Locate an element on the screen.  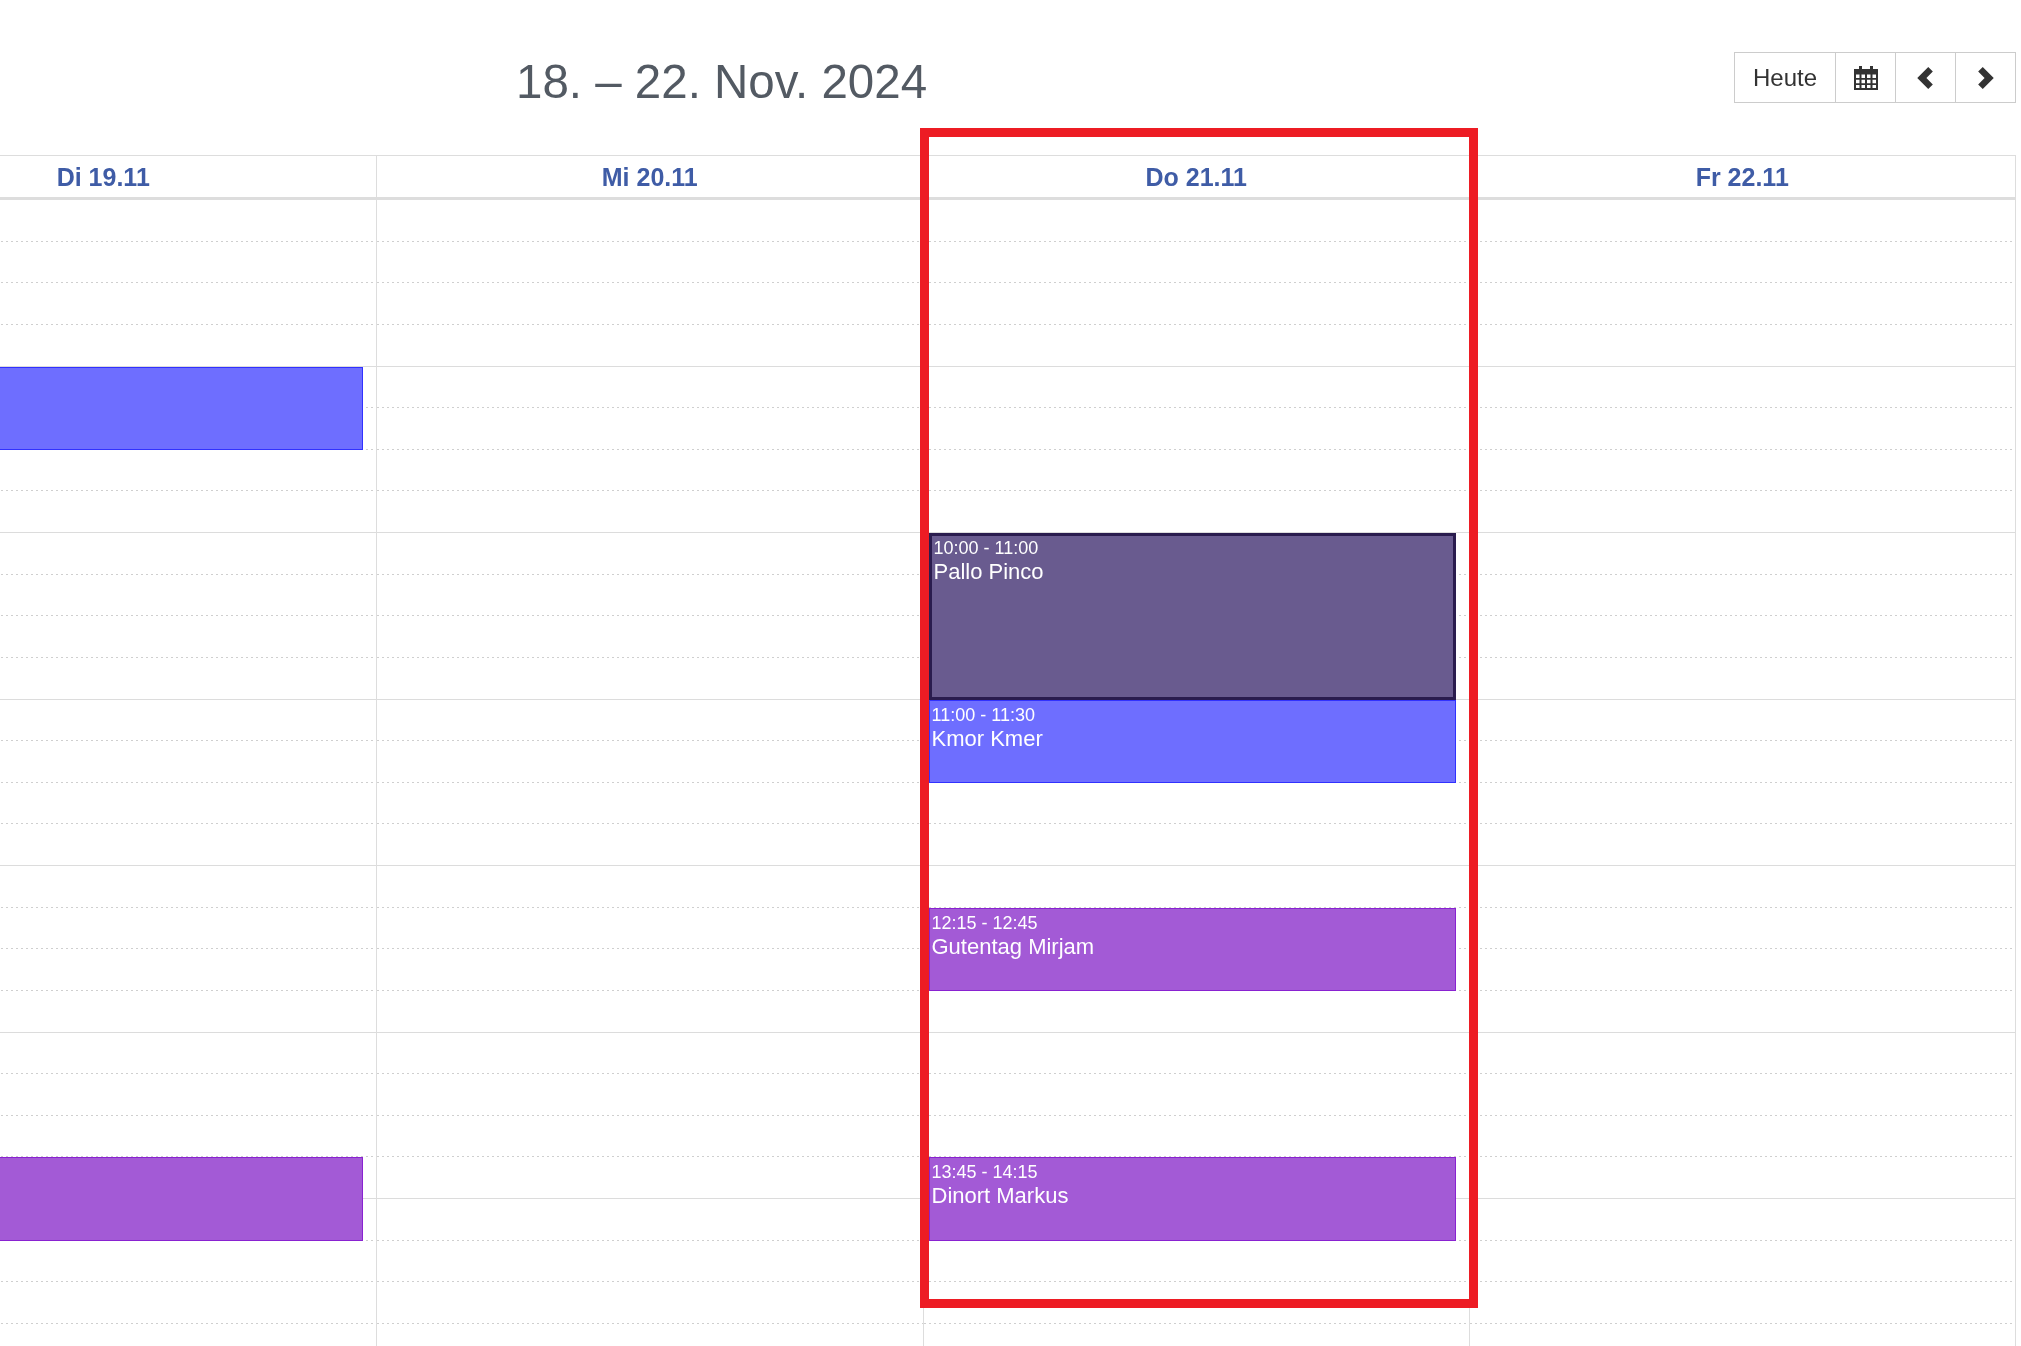
day-header: Mi 20.11 is located at coordinates (649, 176).